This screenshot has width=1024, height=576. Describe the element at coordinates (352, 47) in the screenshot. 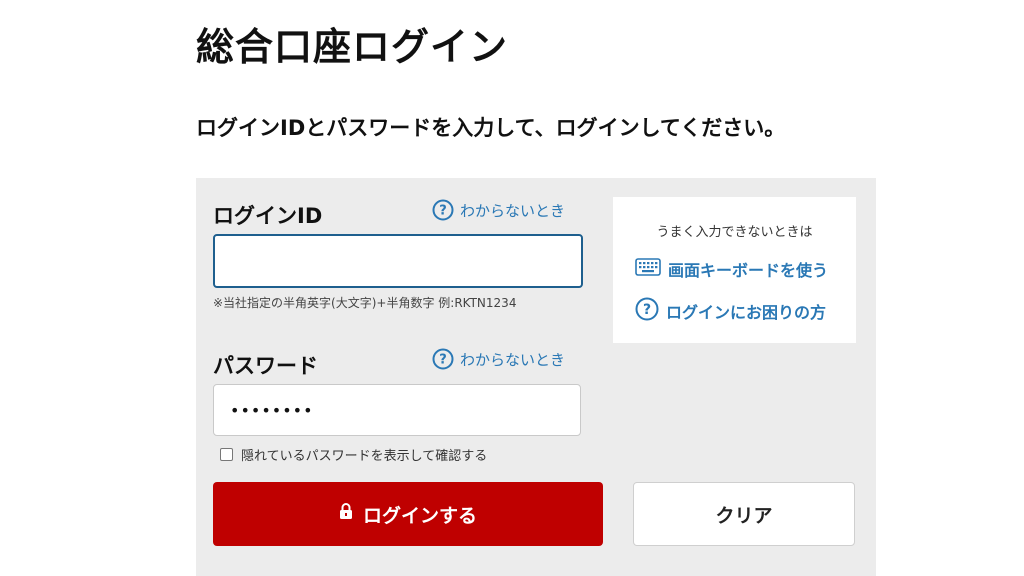

I see `page-title: 総合口座ログイン` at that location.